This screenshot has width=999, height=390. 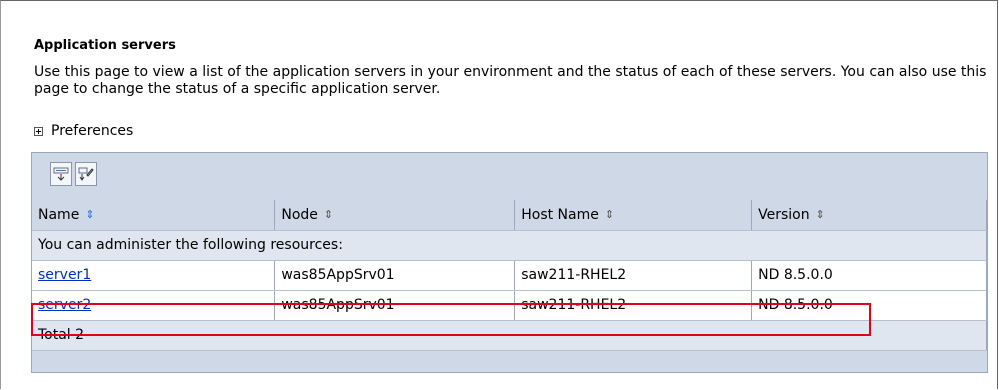 I want to click on deselect-all-icon, so click(x=86, y=174).